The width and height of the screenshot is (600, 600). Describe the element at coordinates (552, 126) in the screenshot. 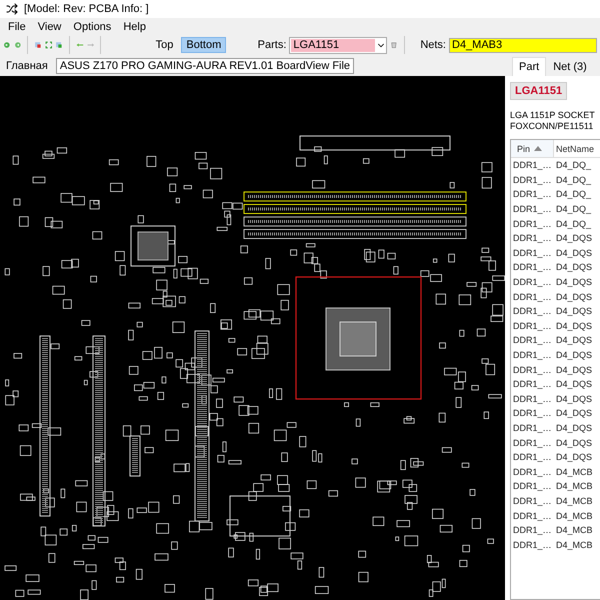

I see `part-description: FOXCONN/PE11511` at that location.